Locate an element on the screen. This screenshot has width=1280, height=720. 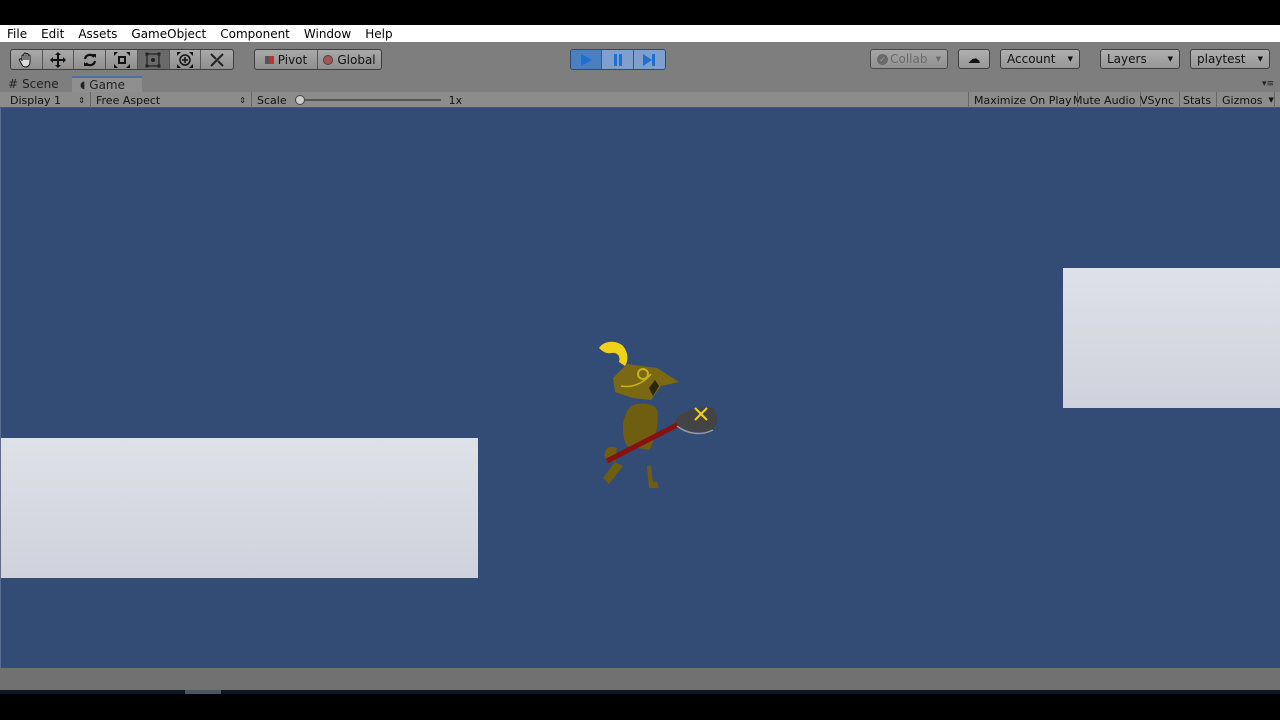
rotate-icon is located at coordinates (89, 59).